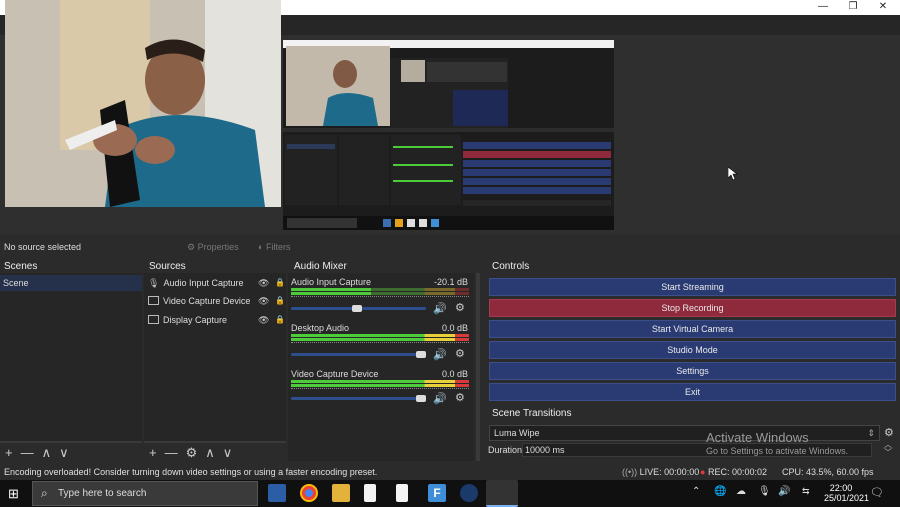  I want to click on filters-button: ◐ Filters, so click(274, 247).